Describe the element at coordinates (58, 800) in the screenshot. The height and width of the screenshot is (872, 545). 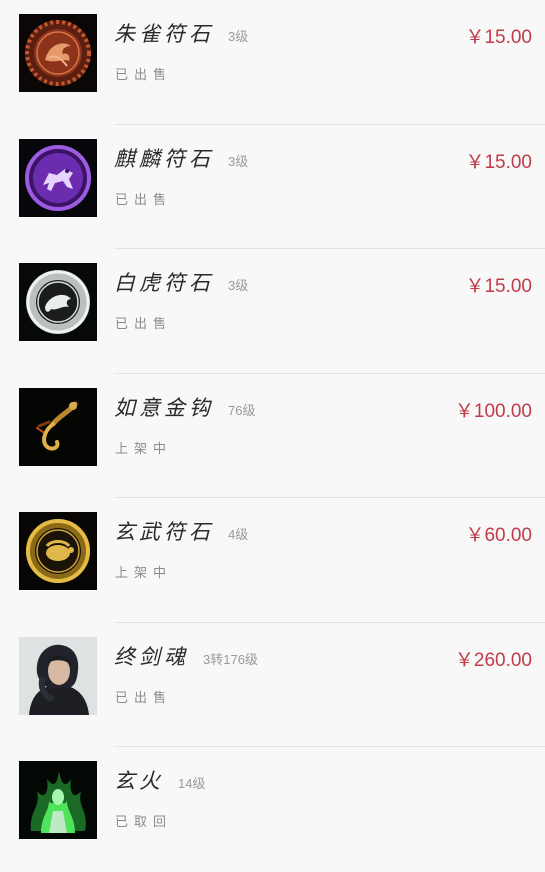
I see `mystic-fire-character-icon` at that location.